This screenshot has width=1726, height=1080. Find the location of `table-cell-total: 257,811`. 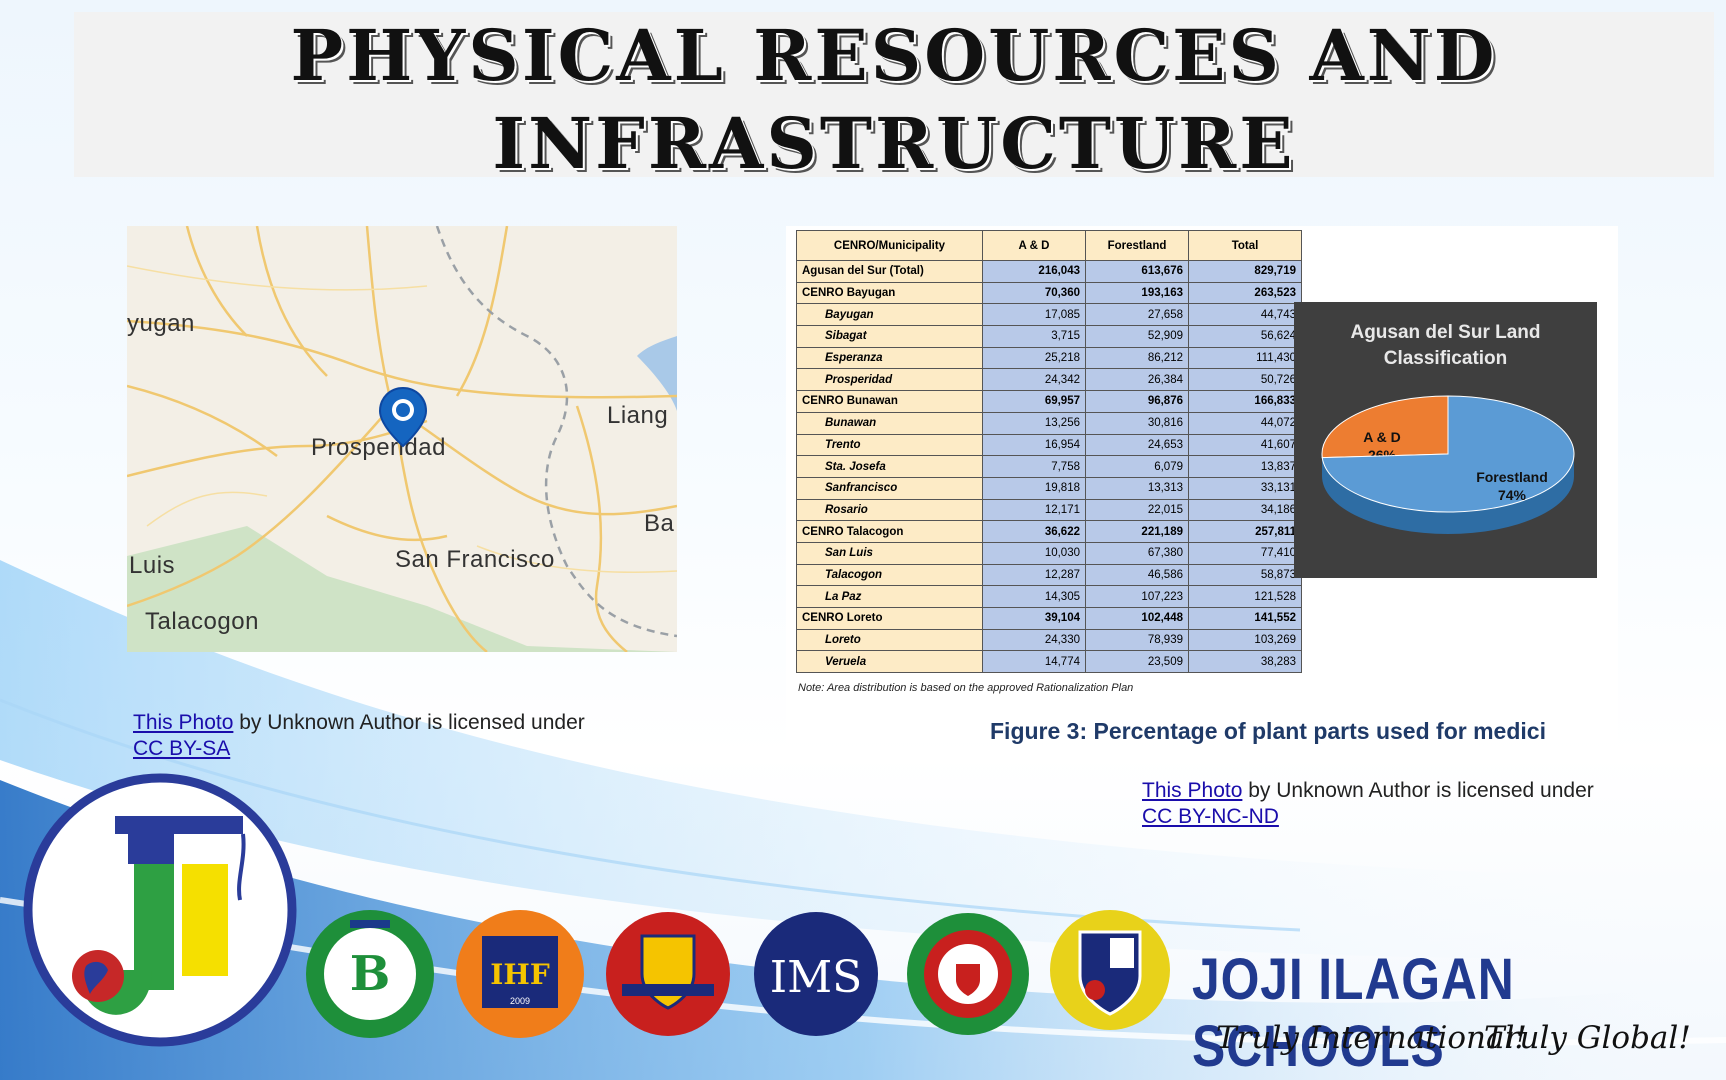

table-cell-total: 257,811 is located at coordinates (1245, 531).